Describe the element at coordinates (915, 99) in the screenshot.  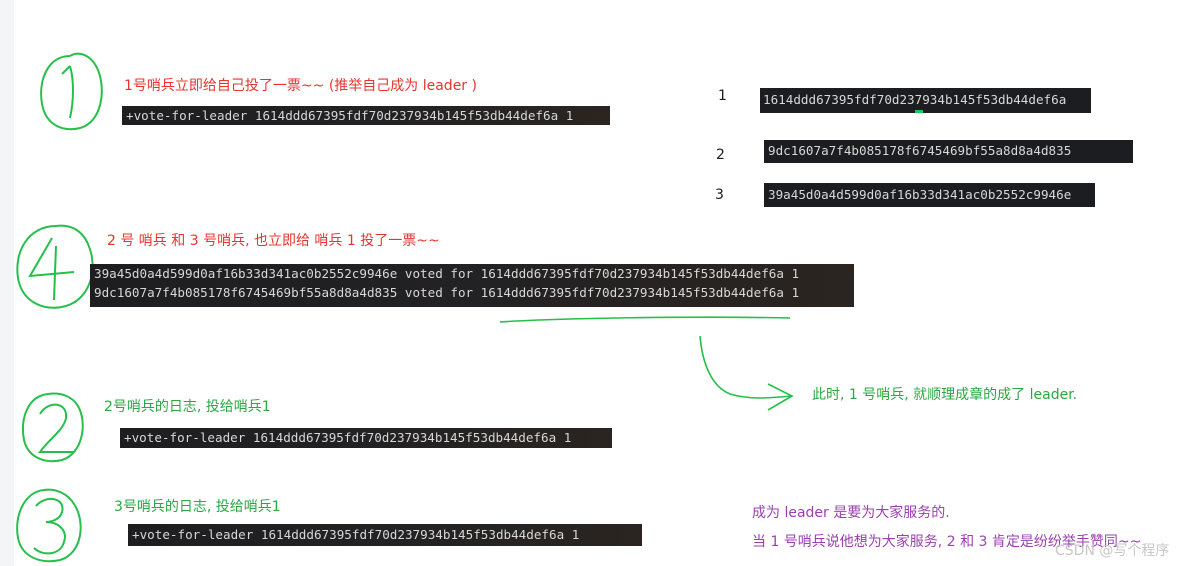
I see `id-value-1: 1614ddd67395fdf70d237934b145f53db44def6a` at that location.